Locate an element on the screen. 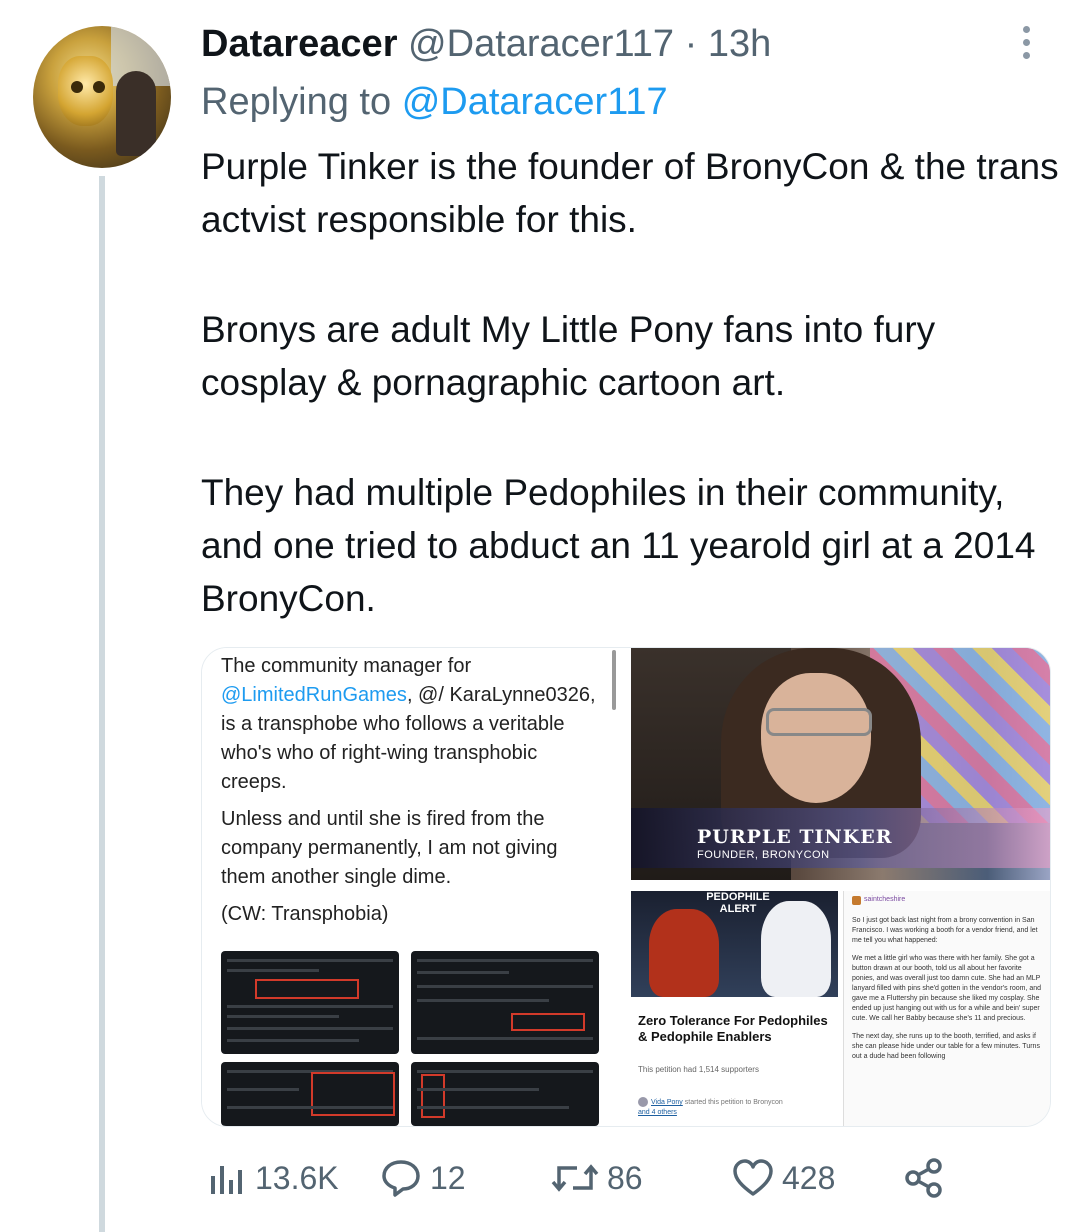 This screenshot has width=1076, height=1232. like-count: 428 is located at coordinates (809, 1177).